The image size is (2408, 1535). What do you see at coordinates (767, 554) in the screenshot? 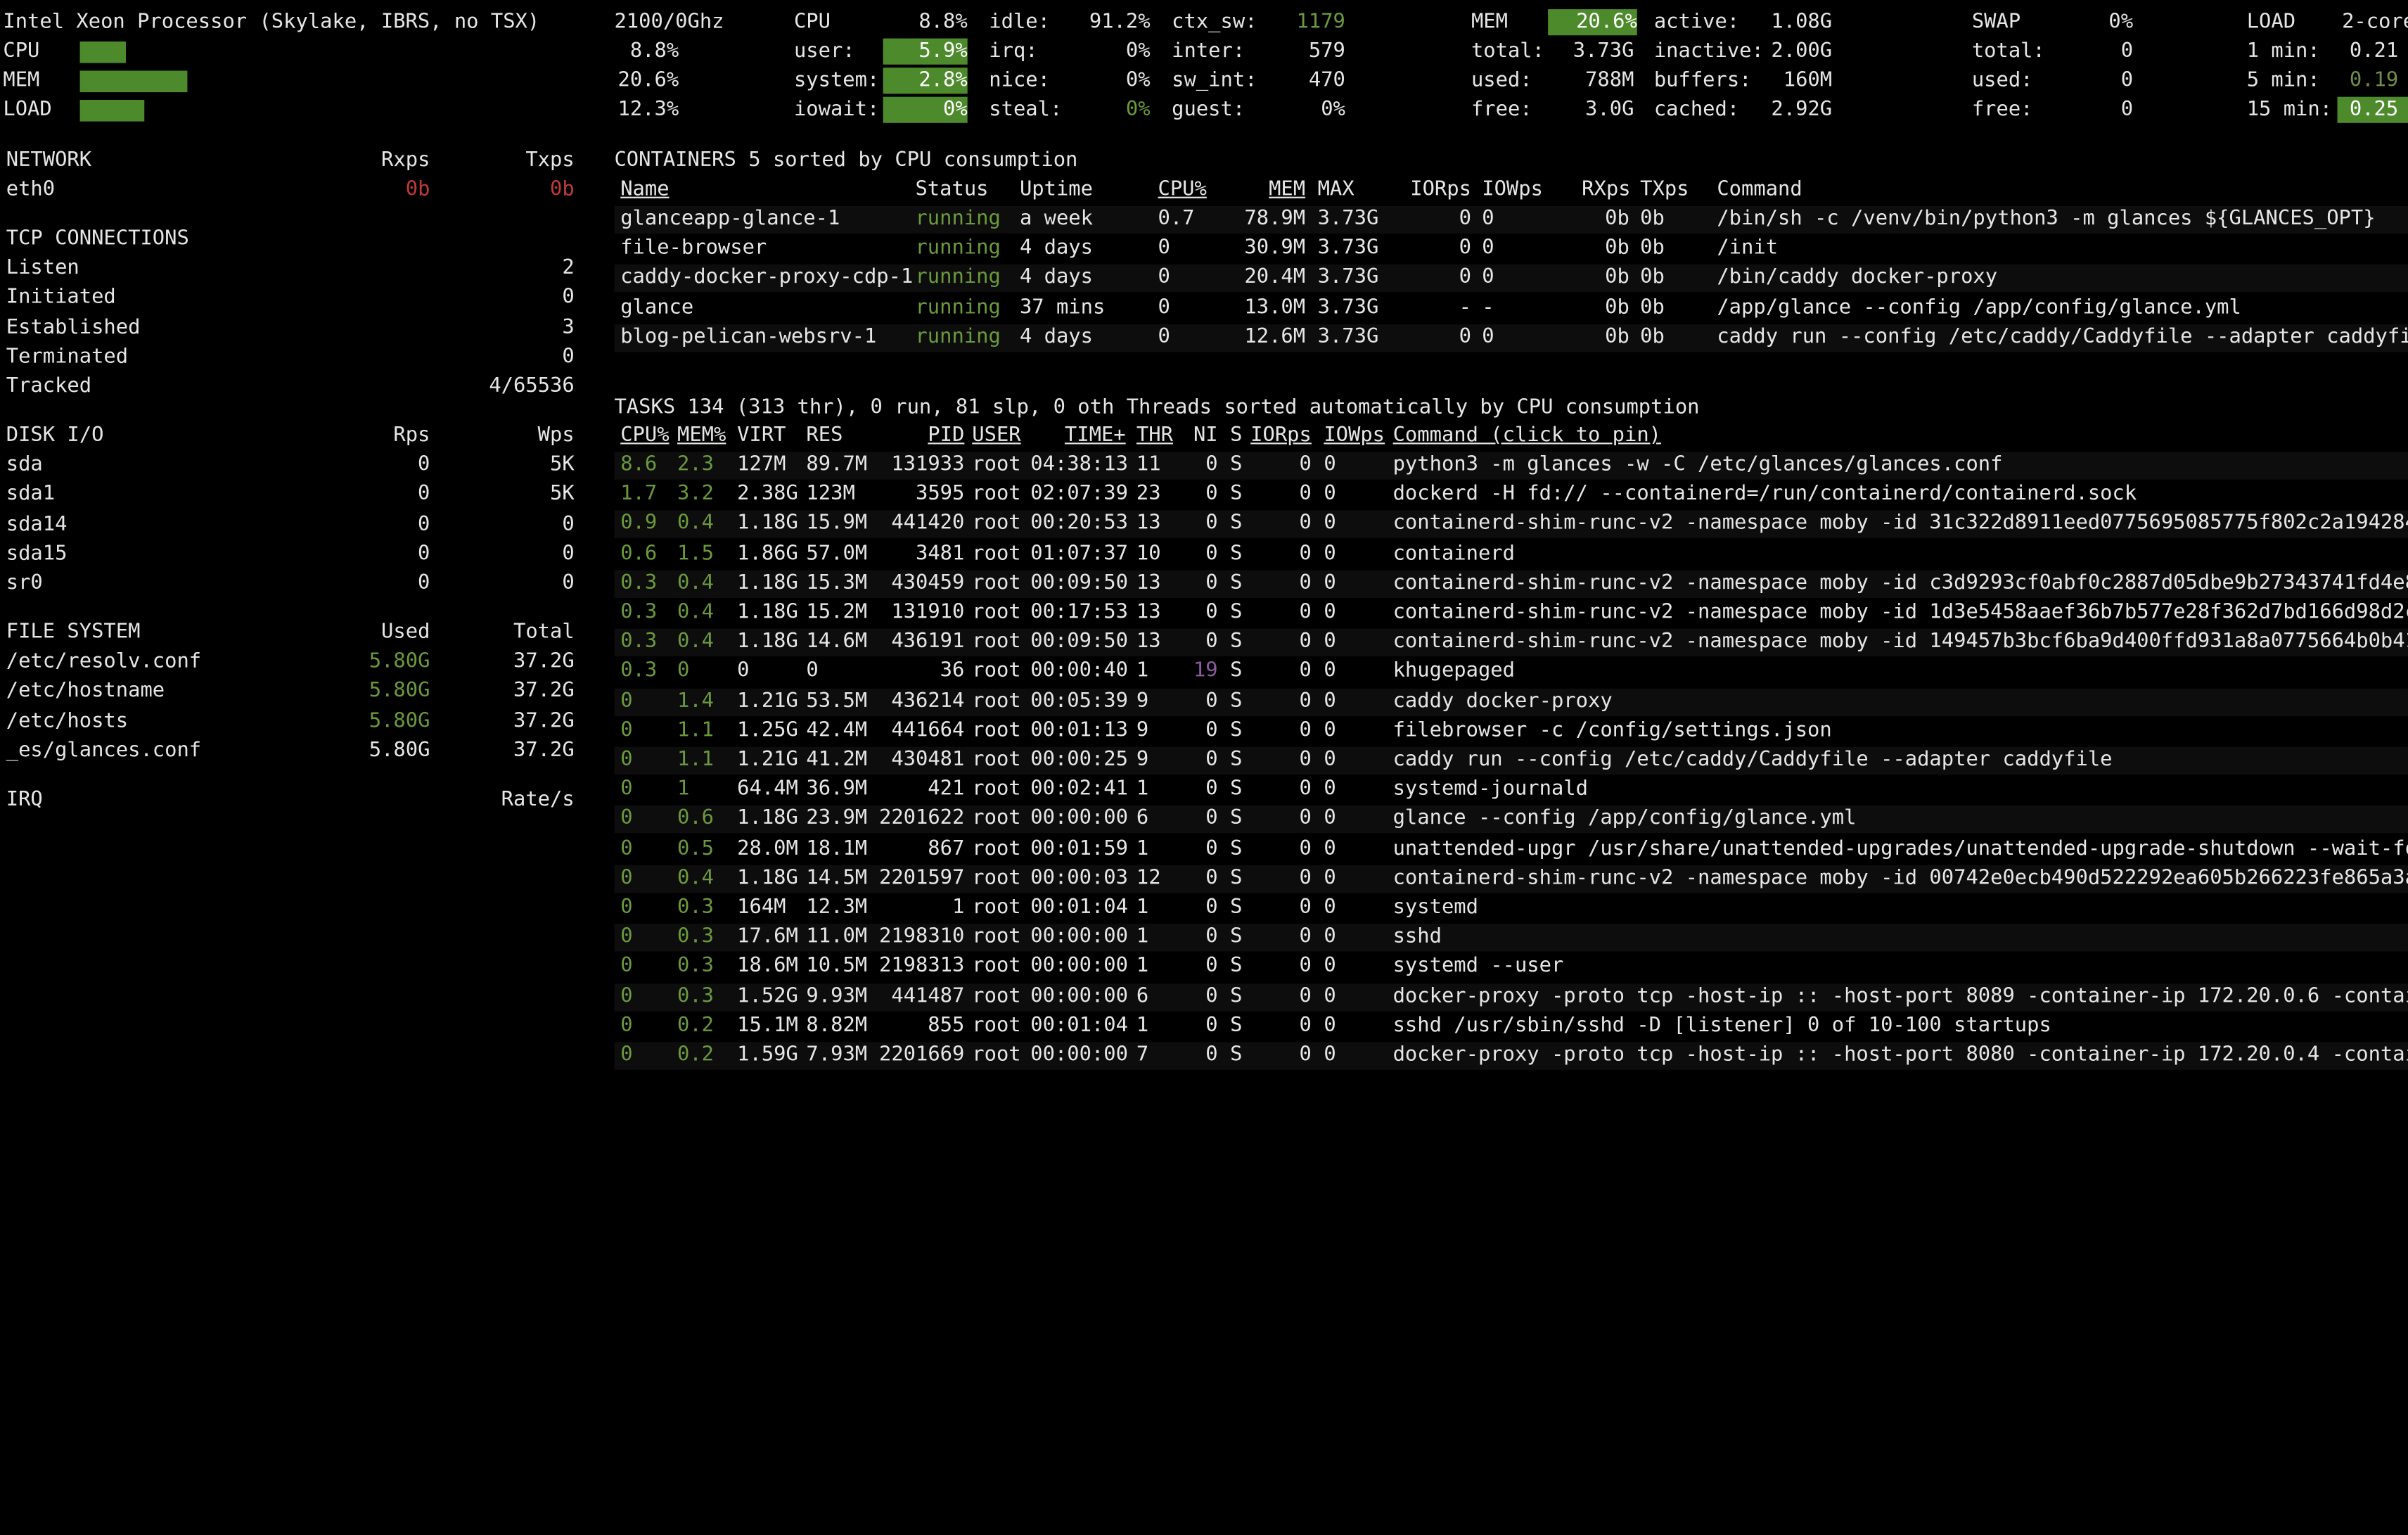
I see `process-virt: 1.86G` at bounding box center [767, 554].